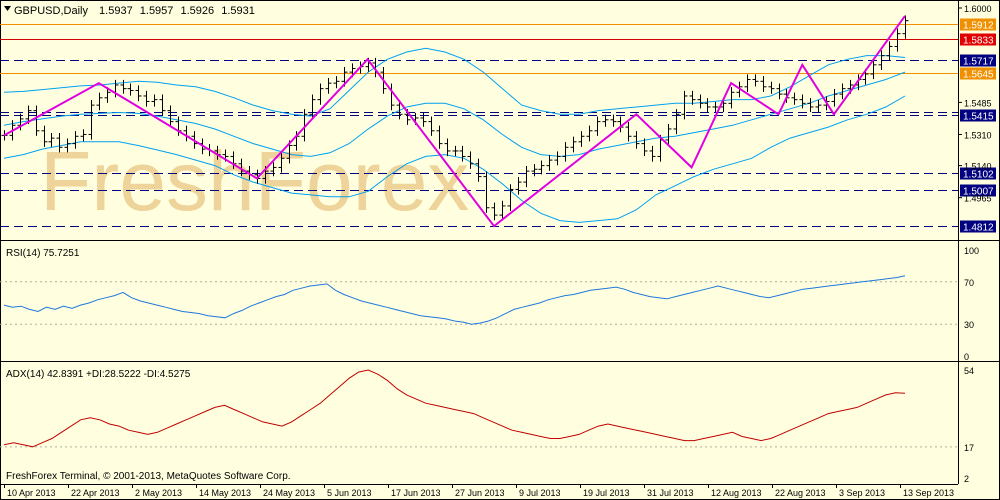 This screenshot has height=500, width=1000. Describe the element at coordinates (31, 493) in the screenshot. I see `time-tick-label: 10 Apr 2013` at that location.